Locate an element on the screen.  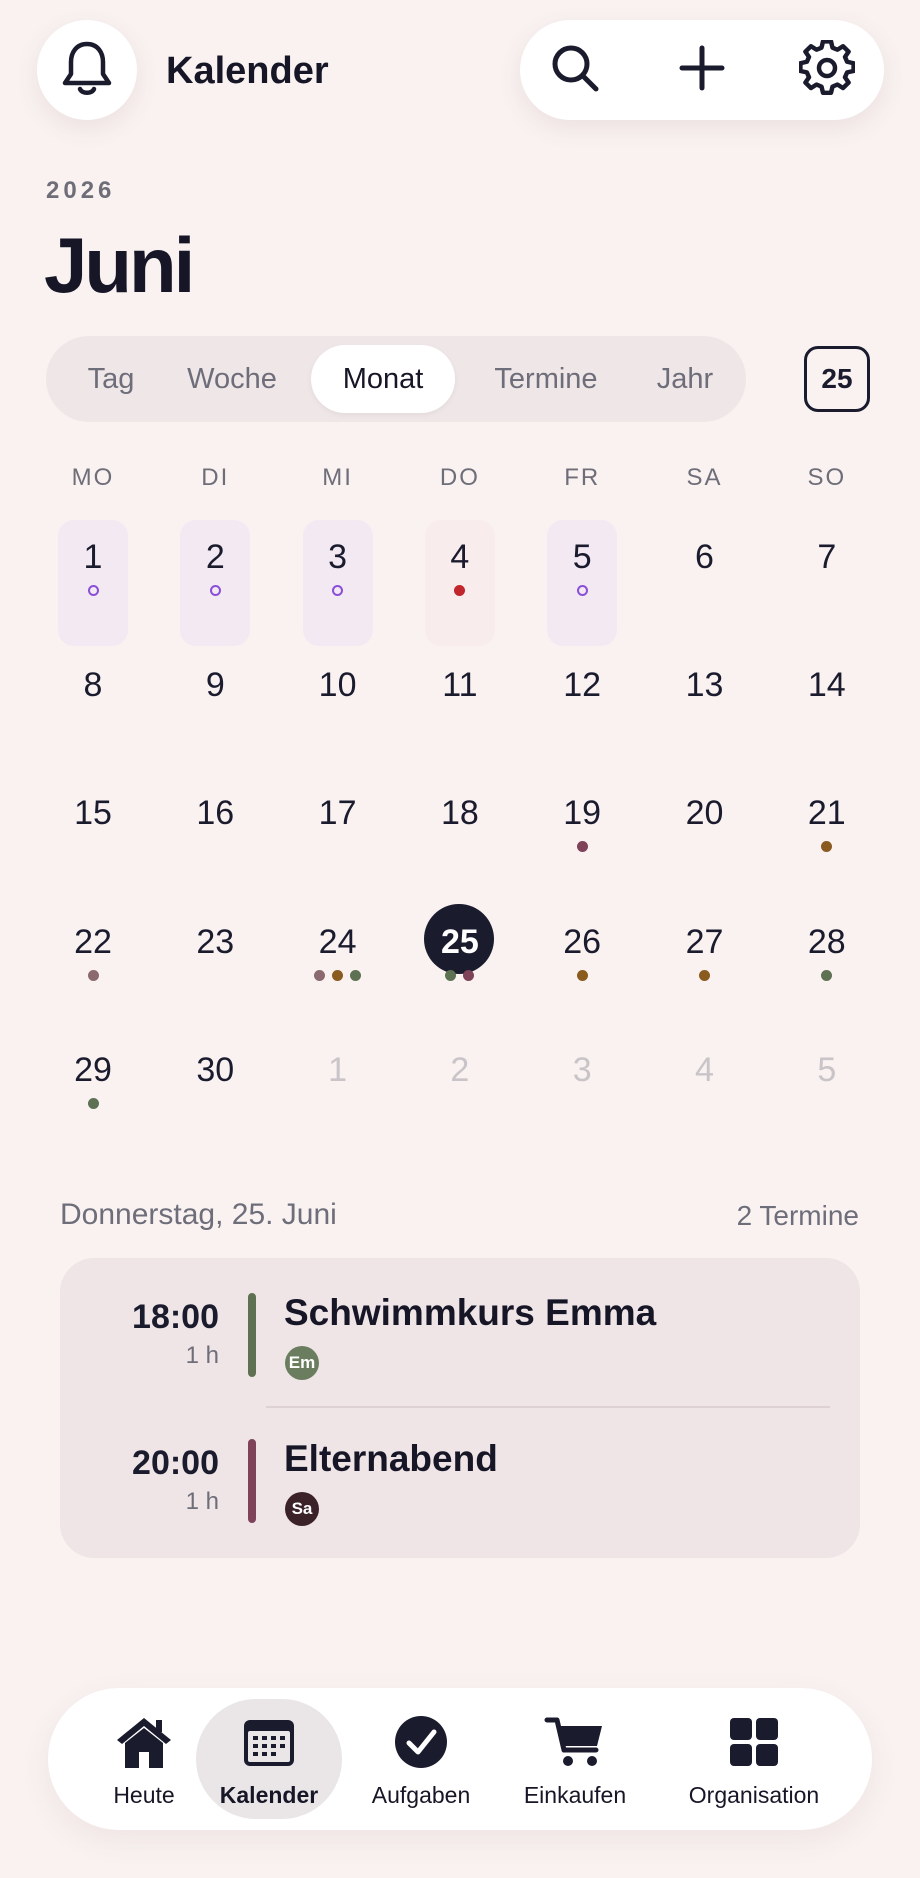
bell-icon is located at coordinates (87, 70).